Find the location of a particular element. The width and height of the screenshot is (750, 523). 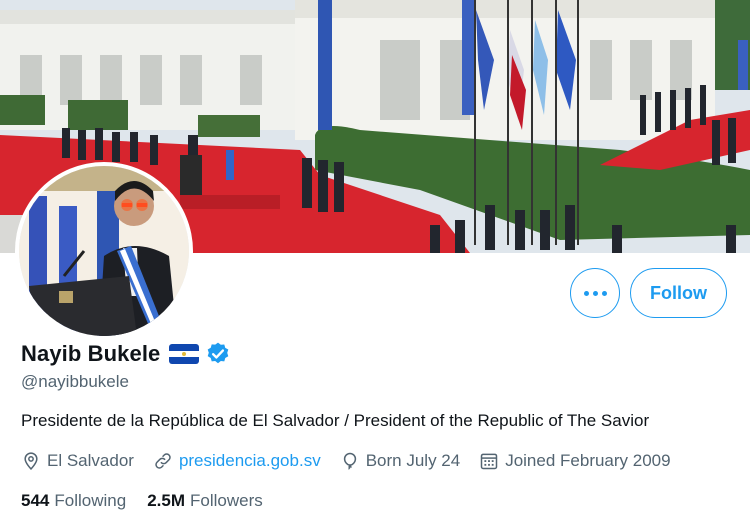

profile-joined: Joined February 2009 is located at coordinates (575, 461).